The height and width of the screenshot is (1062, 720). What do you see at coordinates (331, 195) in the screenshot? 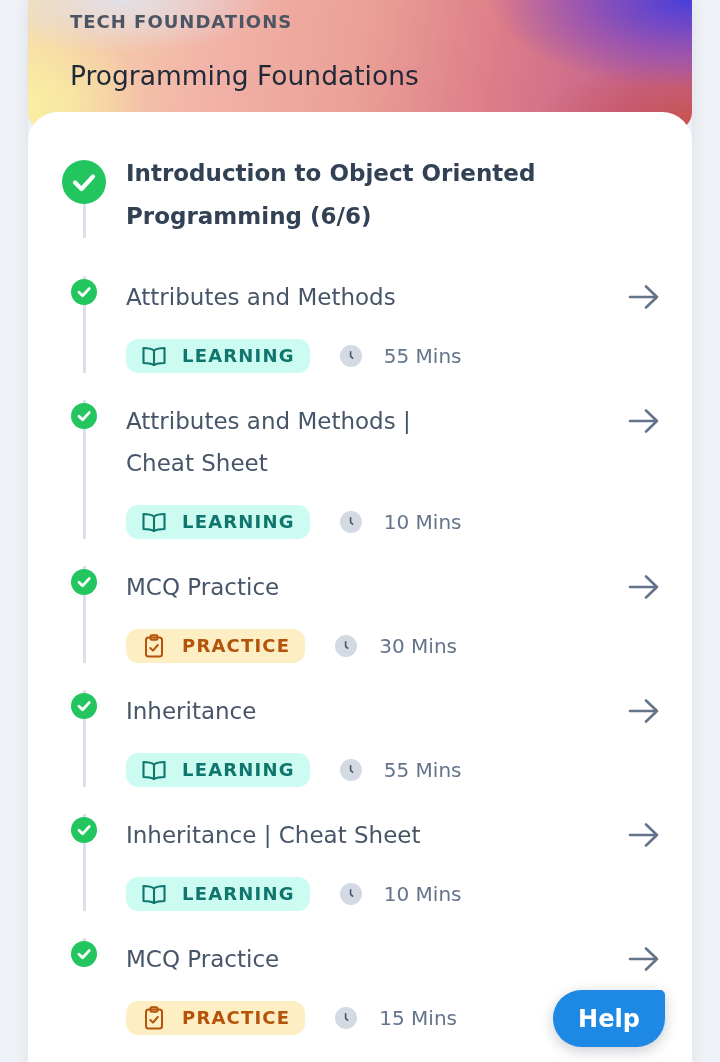
I see `module-title: Introduction to Object Oriented Programming (6/6)` at bounding box center [331, 195].